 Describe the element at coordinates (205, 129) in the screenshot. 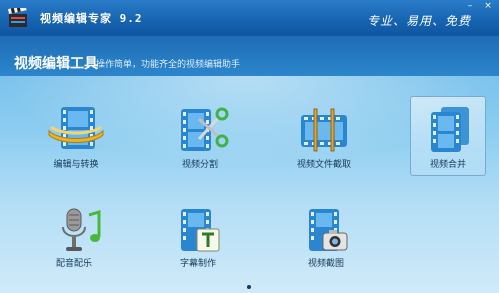

I see `film-scissors-icon` at that location.